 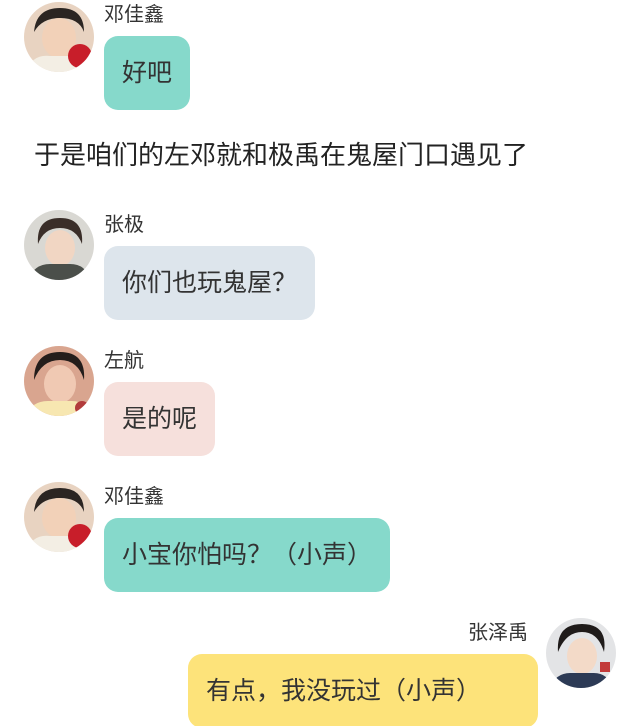 I want to click on sender-name: 张泽禹, so click(x=498, y=632).